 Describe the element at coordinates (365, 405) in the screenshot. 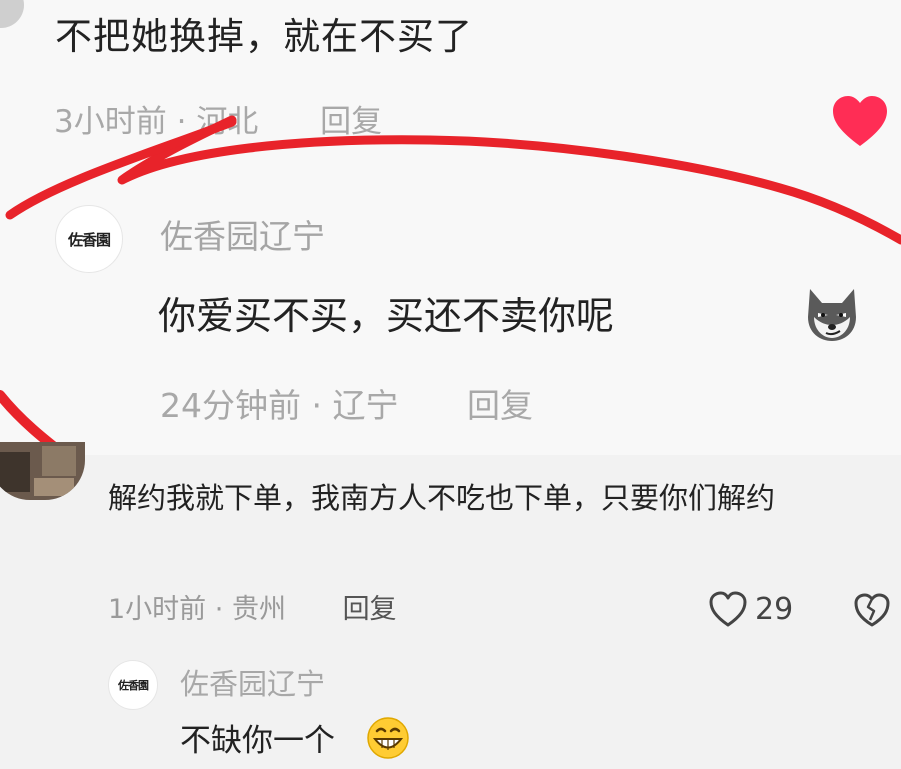

I see `reply-location: 辽宁` at that location.